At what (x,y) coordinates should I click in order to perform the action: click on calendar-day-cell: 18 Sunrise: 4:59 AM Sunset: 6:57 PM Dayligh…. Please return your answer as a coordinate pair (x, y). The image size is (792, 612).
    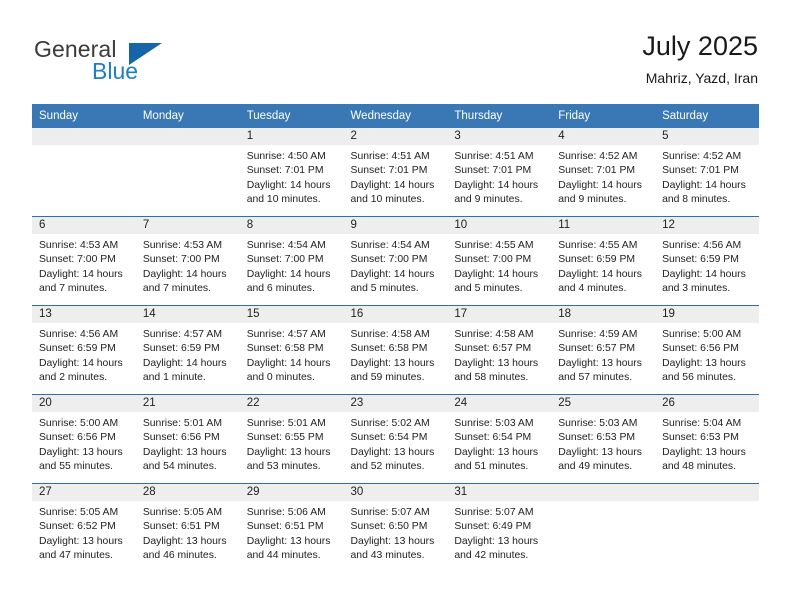
    Looking at the image, I should click on (603, 350).